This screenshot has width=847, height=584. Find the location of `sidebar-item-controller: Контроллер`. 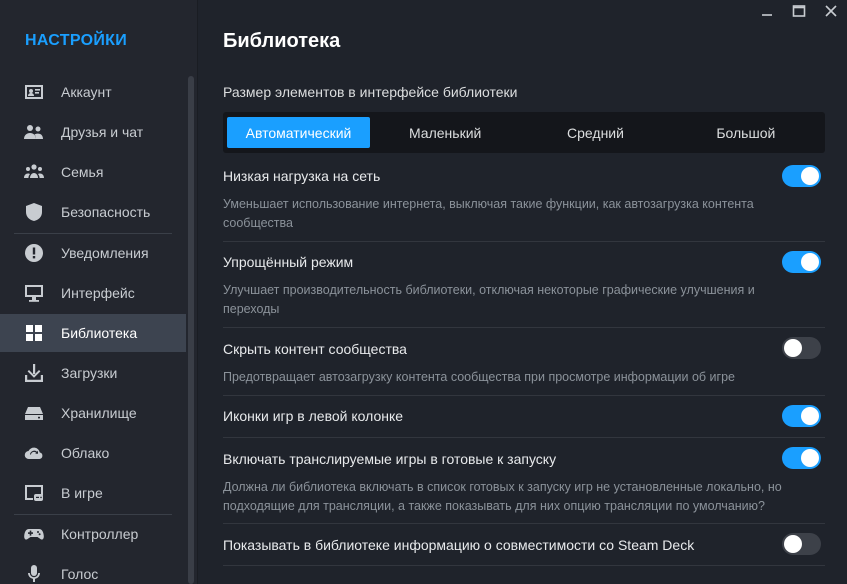

sidebar-item-controller: Контроллер is located at coordinates (93, 534).